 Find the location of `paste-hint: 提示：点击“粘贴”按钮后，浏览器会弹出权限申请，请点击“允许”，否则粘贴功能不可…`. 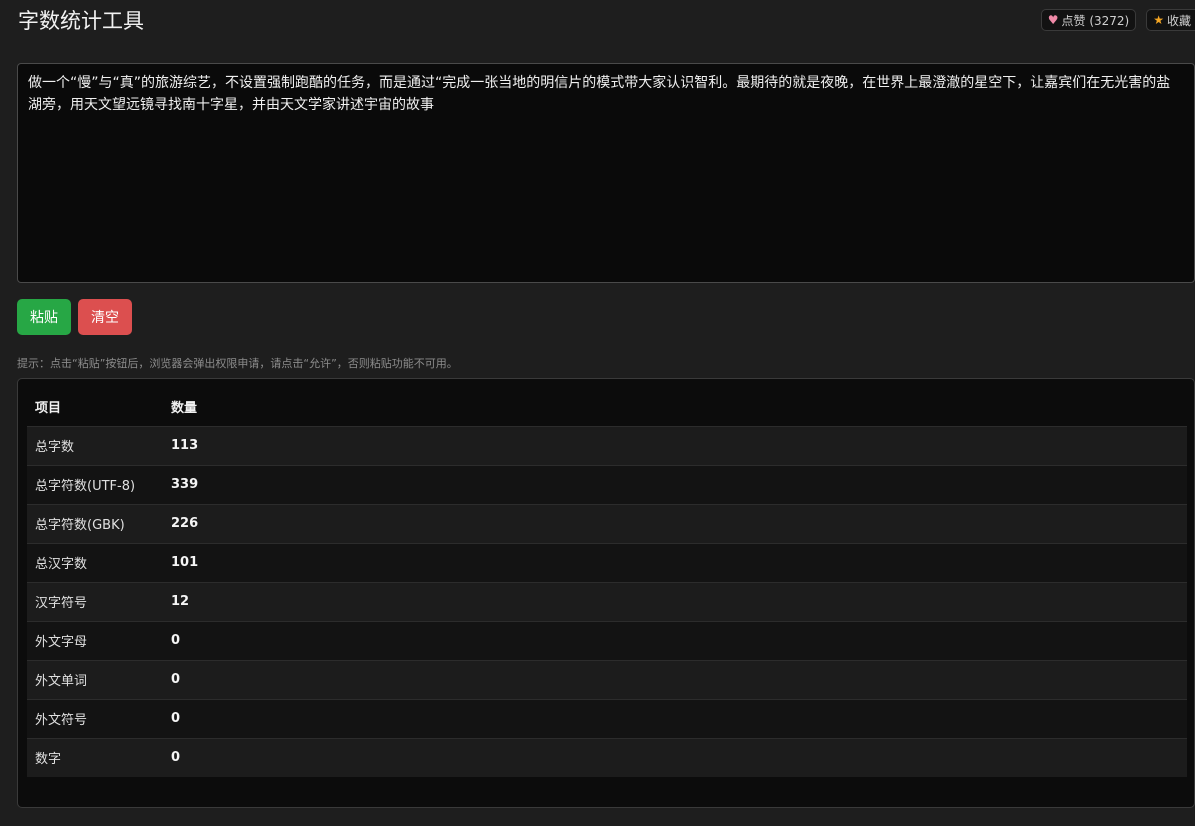

paste-hint: 提示：点击“粘贴”按钮后，浏览器会弹出权限申请，请点击“允许”，否则粘贴功能不可… is located at coordinates (237, 363).